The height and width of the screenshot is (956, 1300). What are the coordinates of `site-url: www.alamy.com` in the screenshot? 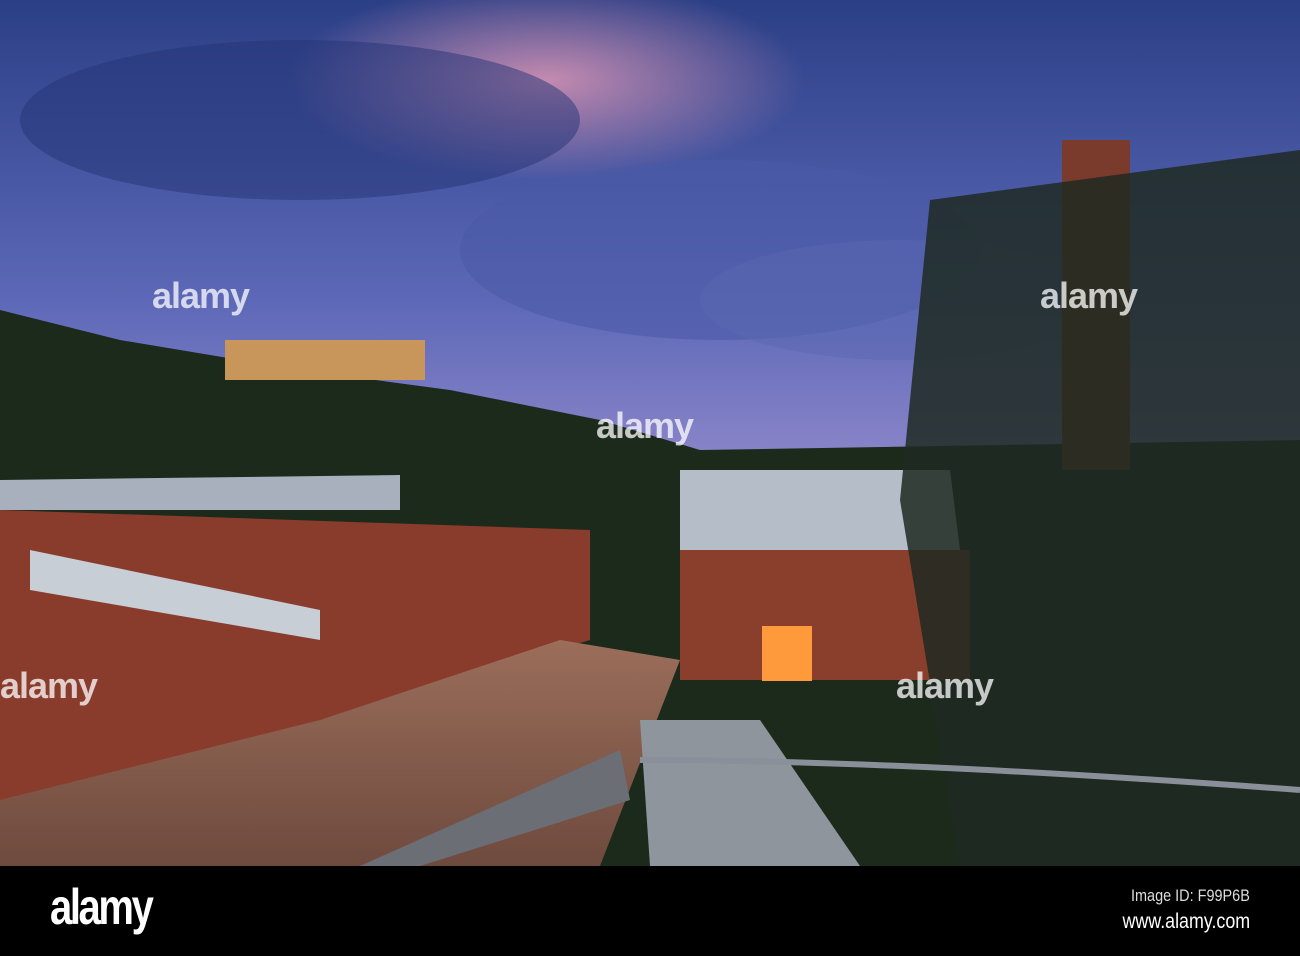 It's located at (1186, 921).